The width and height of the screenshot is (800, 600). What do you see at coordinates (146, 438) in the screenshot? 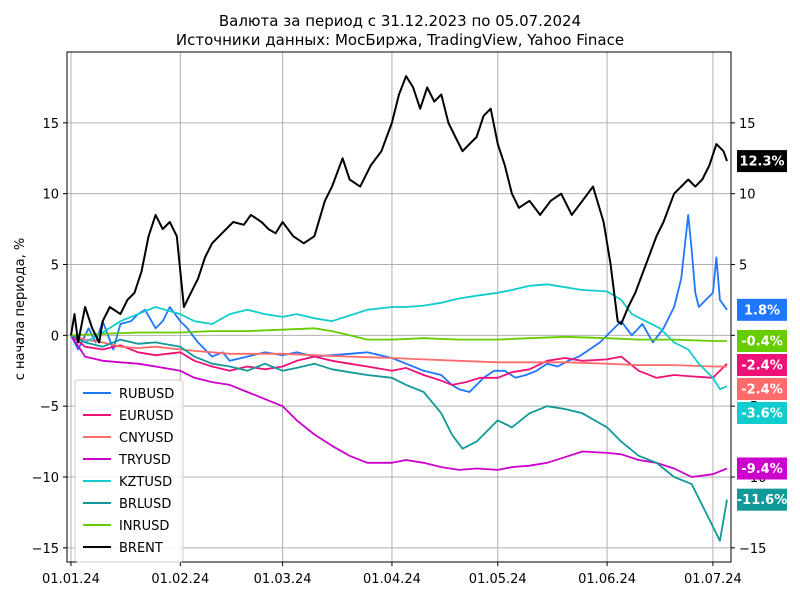
I see `legend-label: CNYUSD` at bounding box center [146, 438].